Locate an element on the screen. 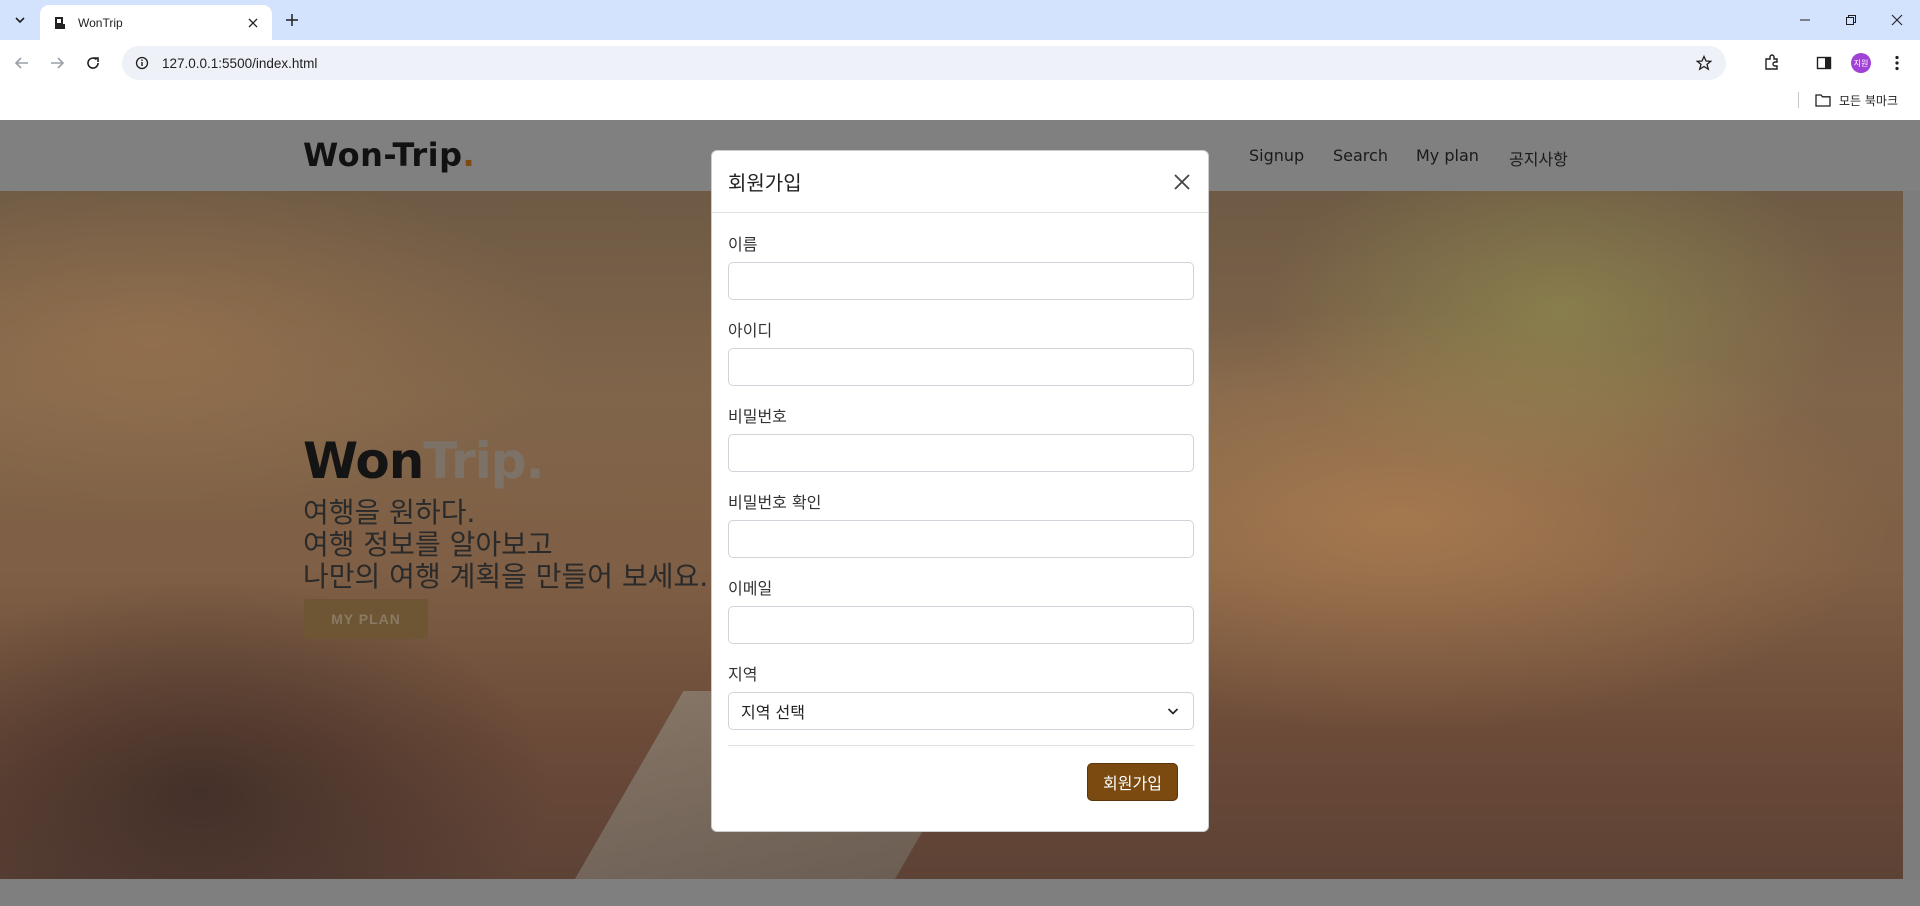 This screenshot has height=906, width=1920. nav-notice: 공지사항 is located at coordinates (1538, 158).